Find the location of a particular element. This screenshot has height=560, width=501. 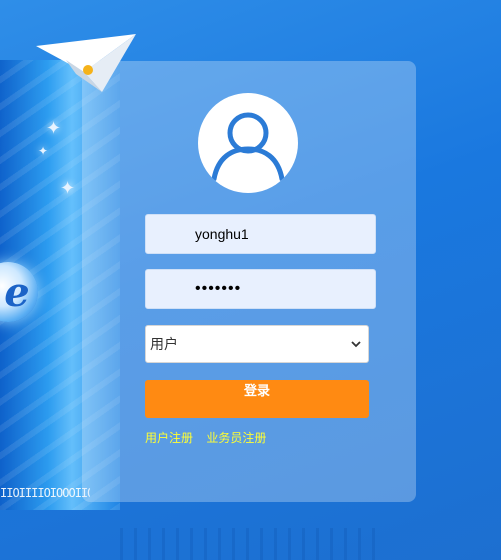

username-input: yonghu1 is located at coordinates (260, 234).